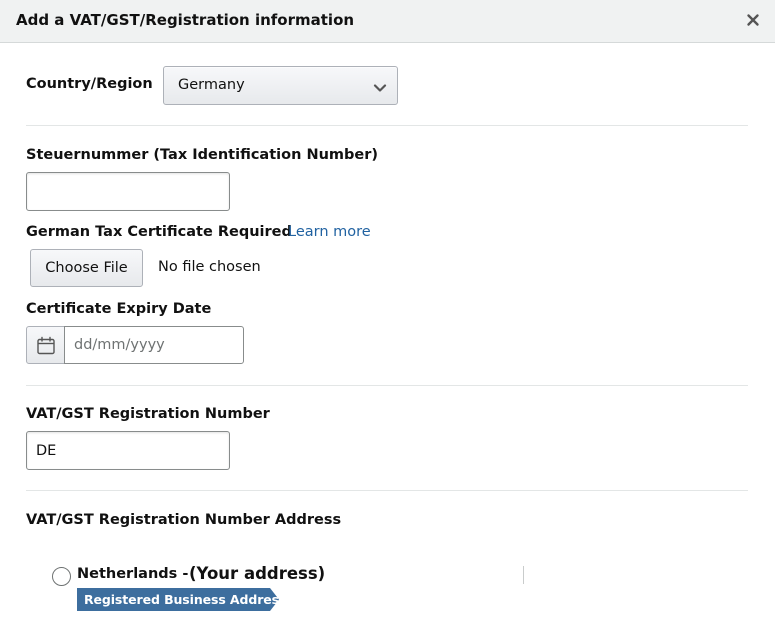 This screenshot has width=775, height=626. Describe the element at coordinates (202, 155) in the screenshot. I see `tax-id-label: Steuernummer (Tax Identification Number)` at that location.